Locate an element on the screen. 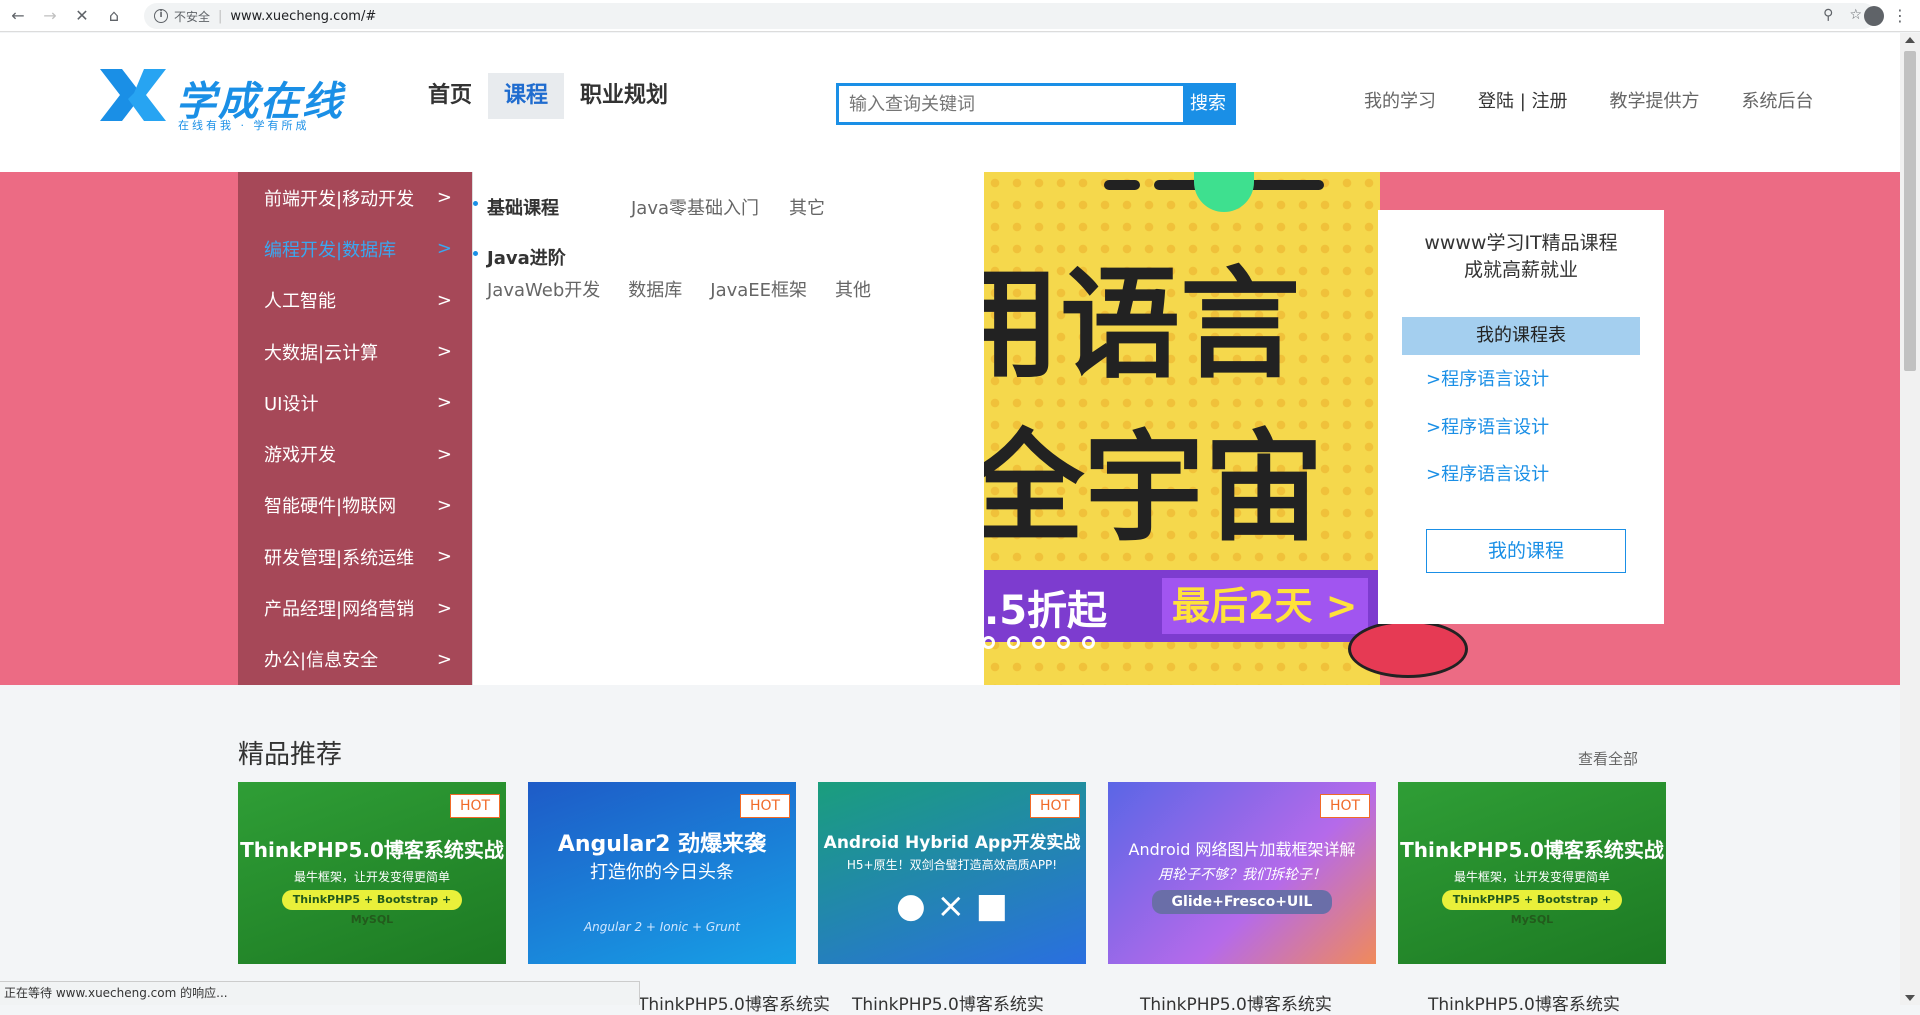  category-item: UI设计 > is located at coordinates (355, 402).